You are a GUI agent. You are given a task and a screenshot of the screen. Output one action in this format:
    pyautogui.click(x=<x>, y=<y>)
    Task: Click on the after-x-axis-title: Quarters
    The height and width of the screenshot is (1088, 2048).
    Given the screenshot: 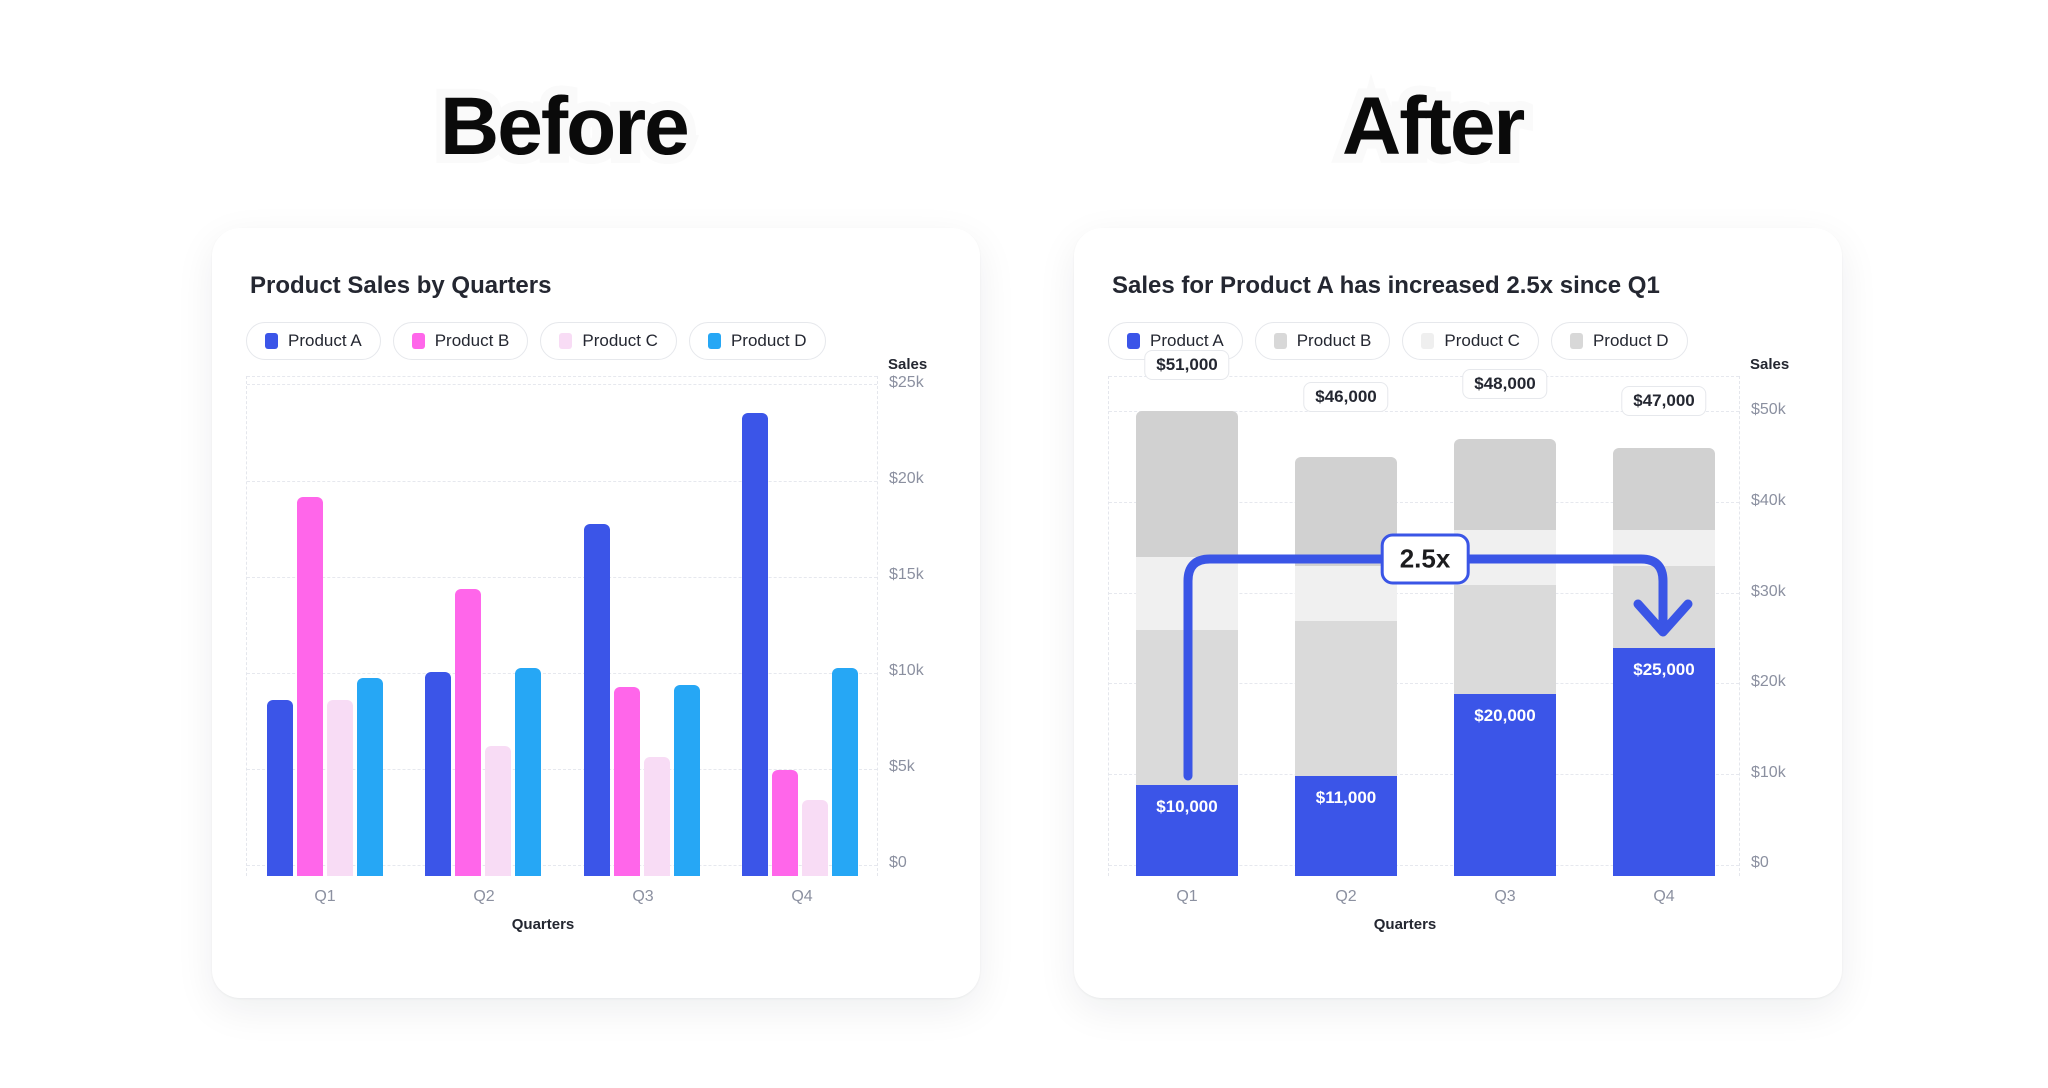 What is the action you would take?
    pyautogui.click(x=1405, y=924)
    